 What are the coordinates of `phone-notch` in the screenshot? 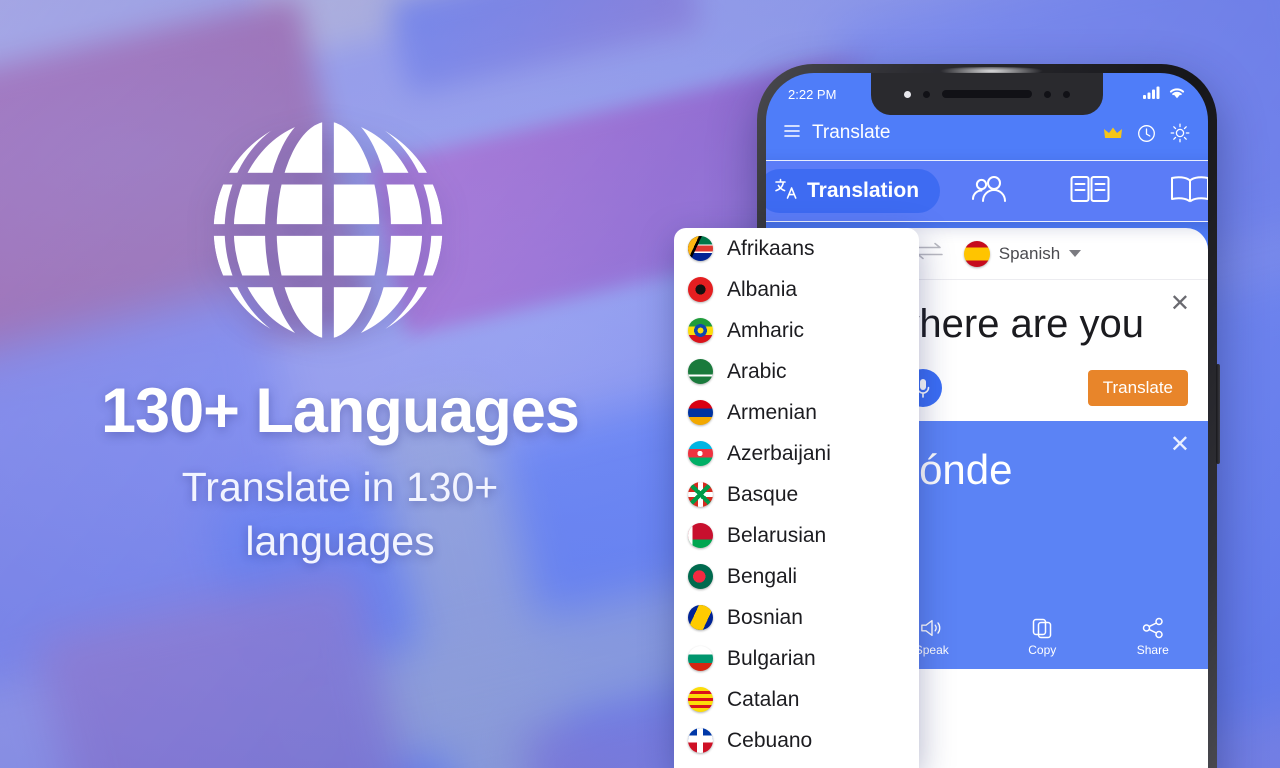 It's located at (987, 94).